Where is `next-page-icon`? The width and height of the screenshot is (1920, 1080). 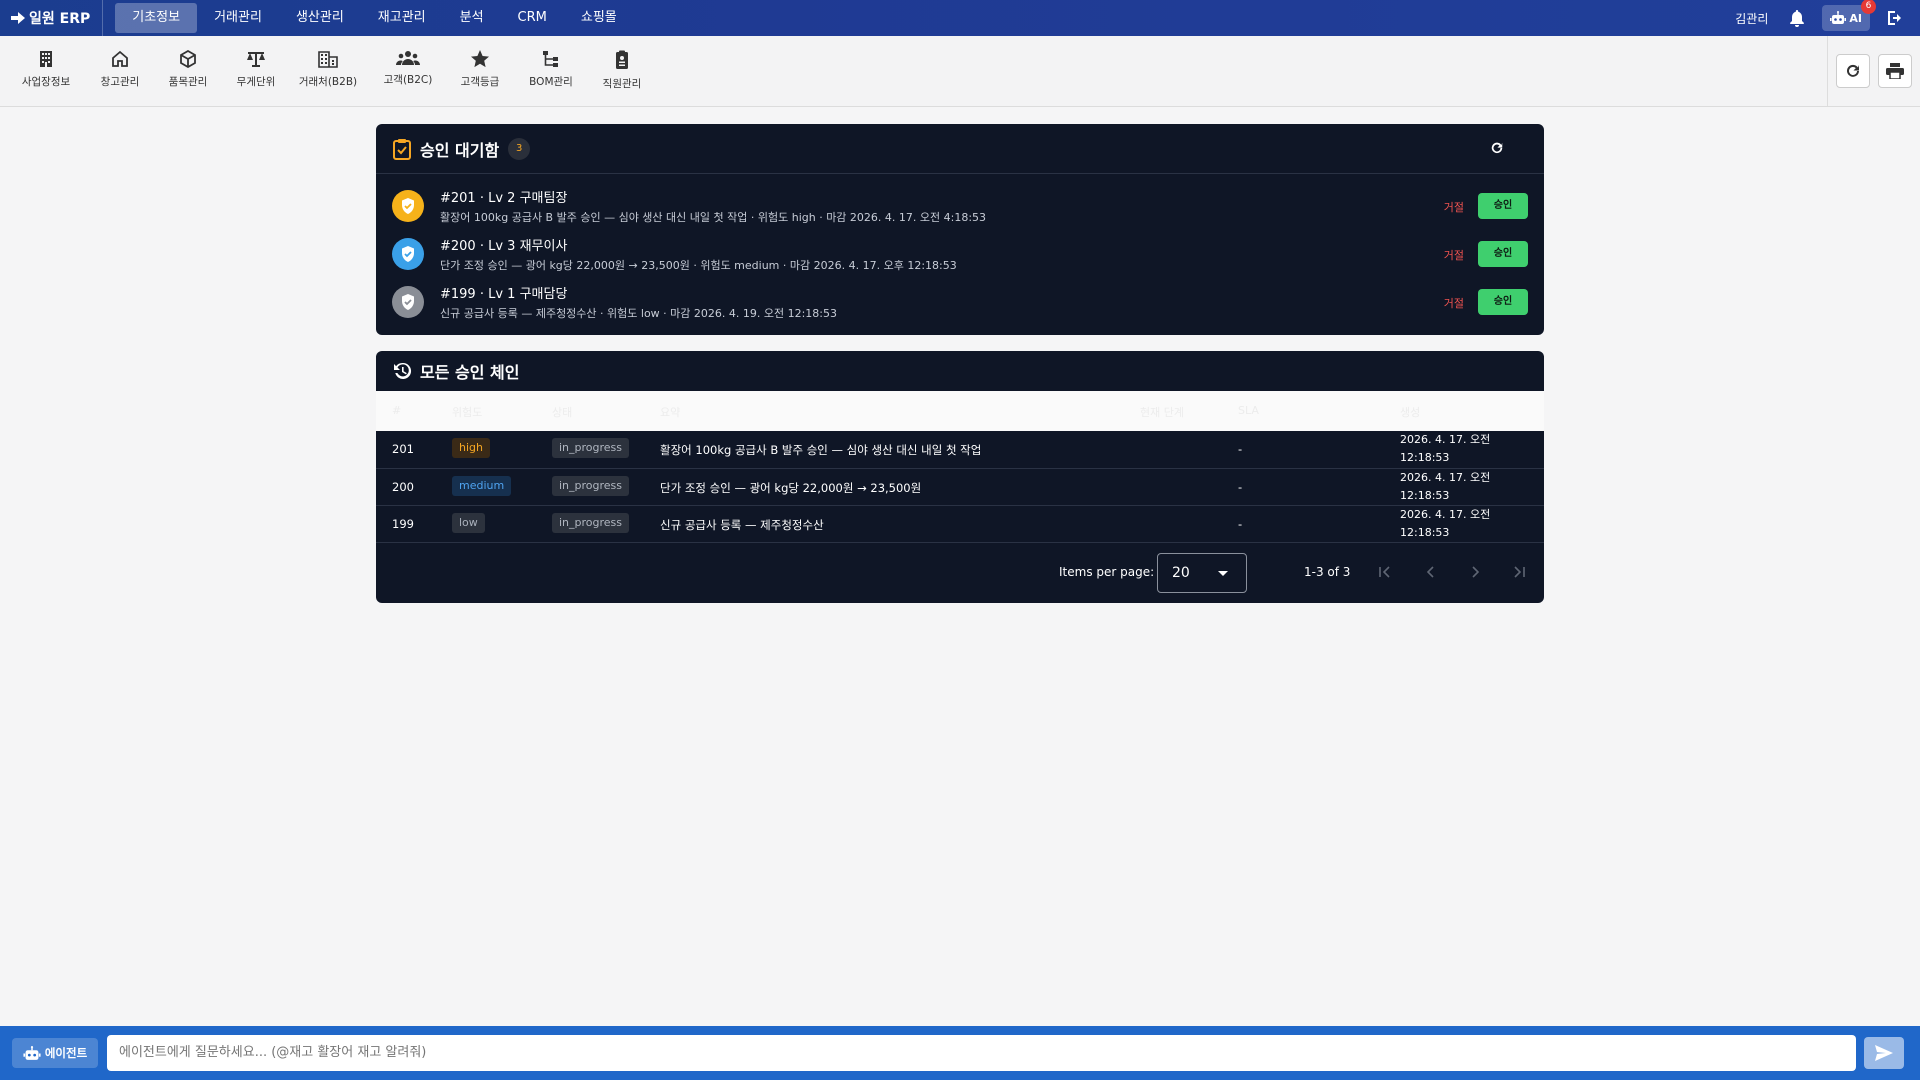
next-page-icon is located at coordinates (1475, 572).